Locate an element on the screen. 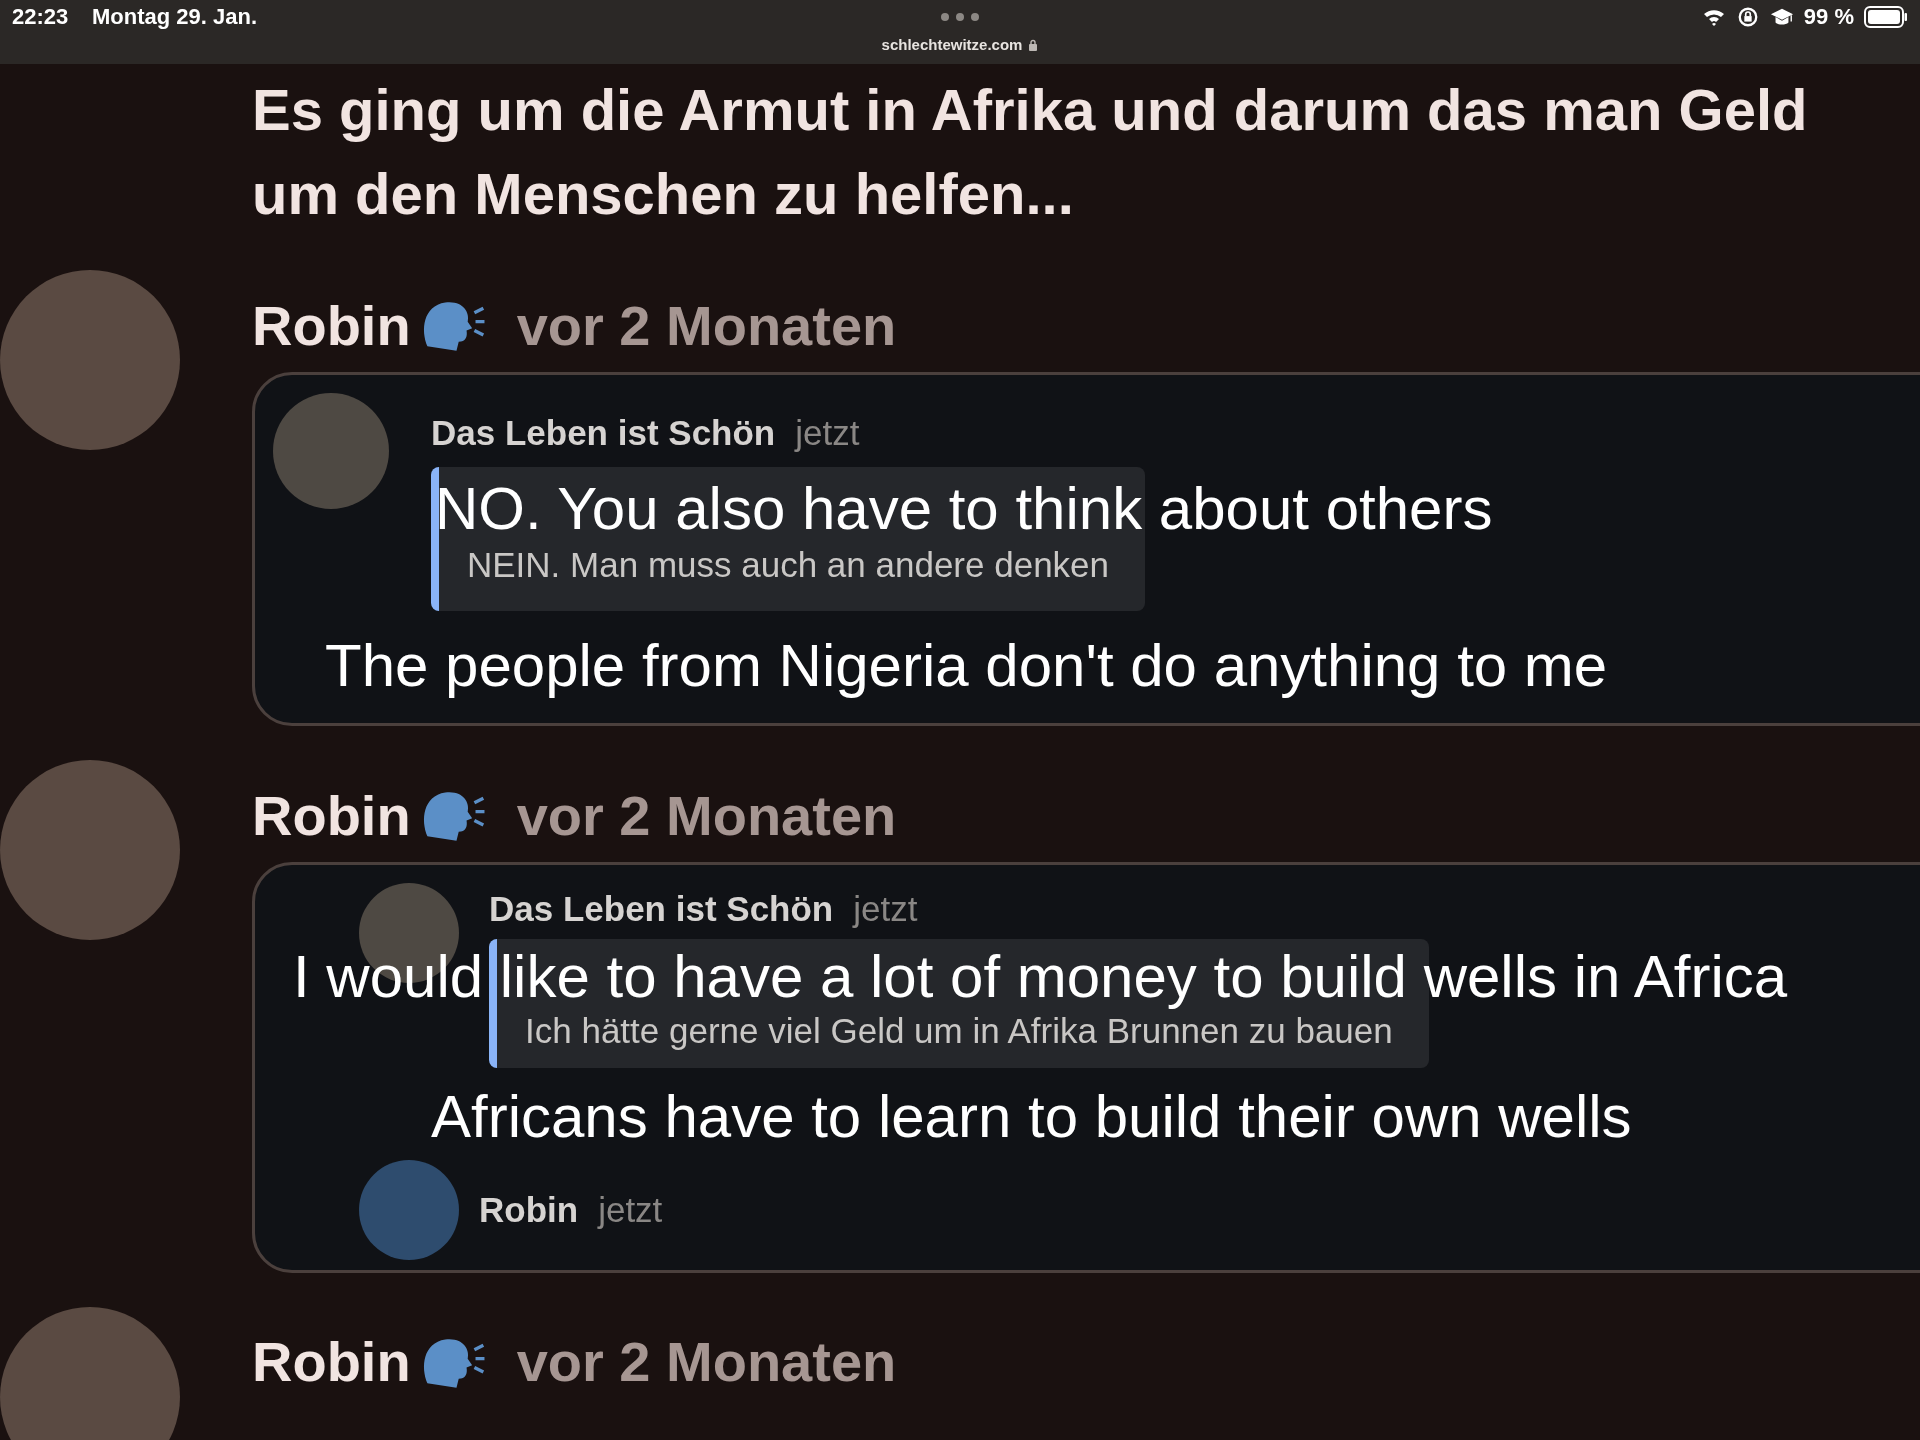 This screenshot has width=1920, height=1440. address-url: schlechtewitze.com is located at coordinates (952, 44).